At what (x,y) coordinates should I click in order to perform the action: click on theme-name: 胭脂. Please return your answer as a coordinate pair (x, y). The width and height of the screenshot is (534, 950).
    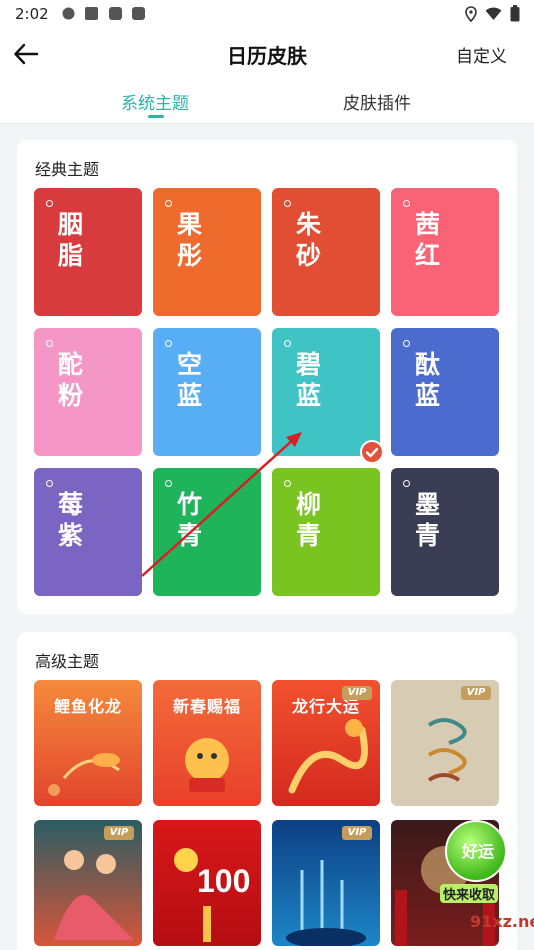
    Looking at the image, I should click on (71, 240).